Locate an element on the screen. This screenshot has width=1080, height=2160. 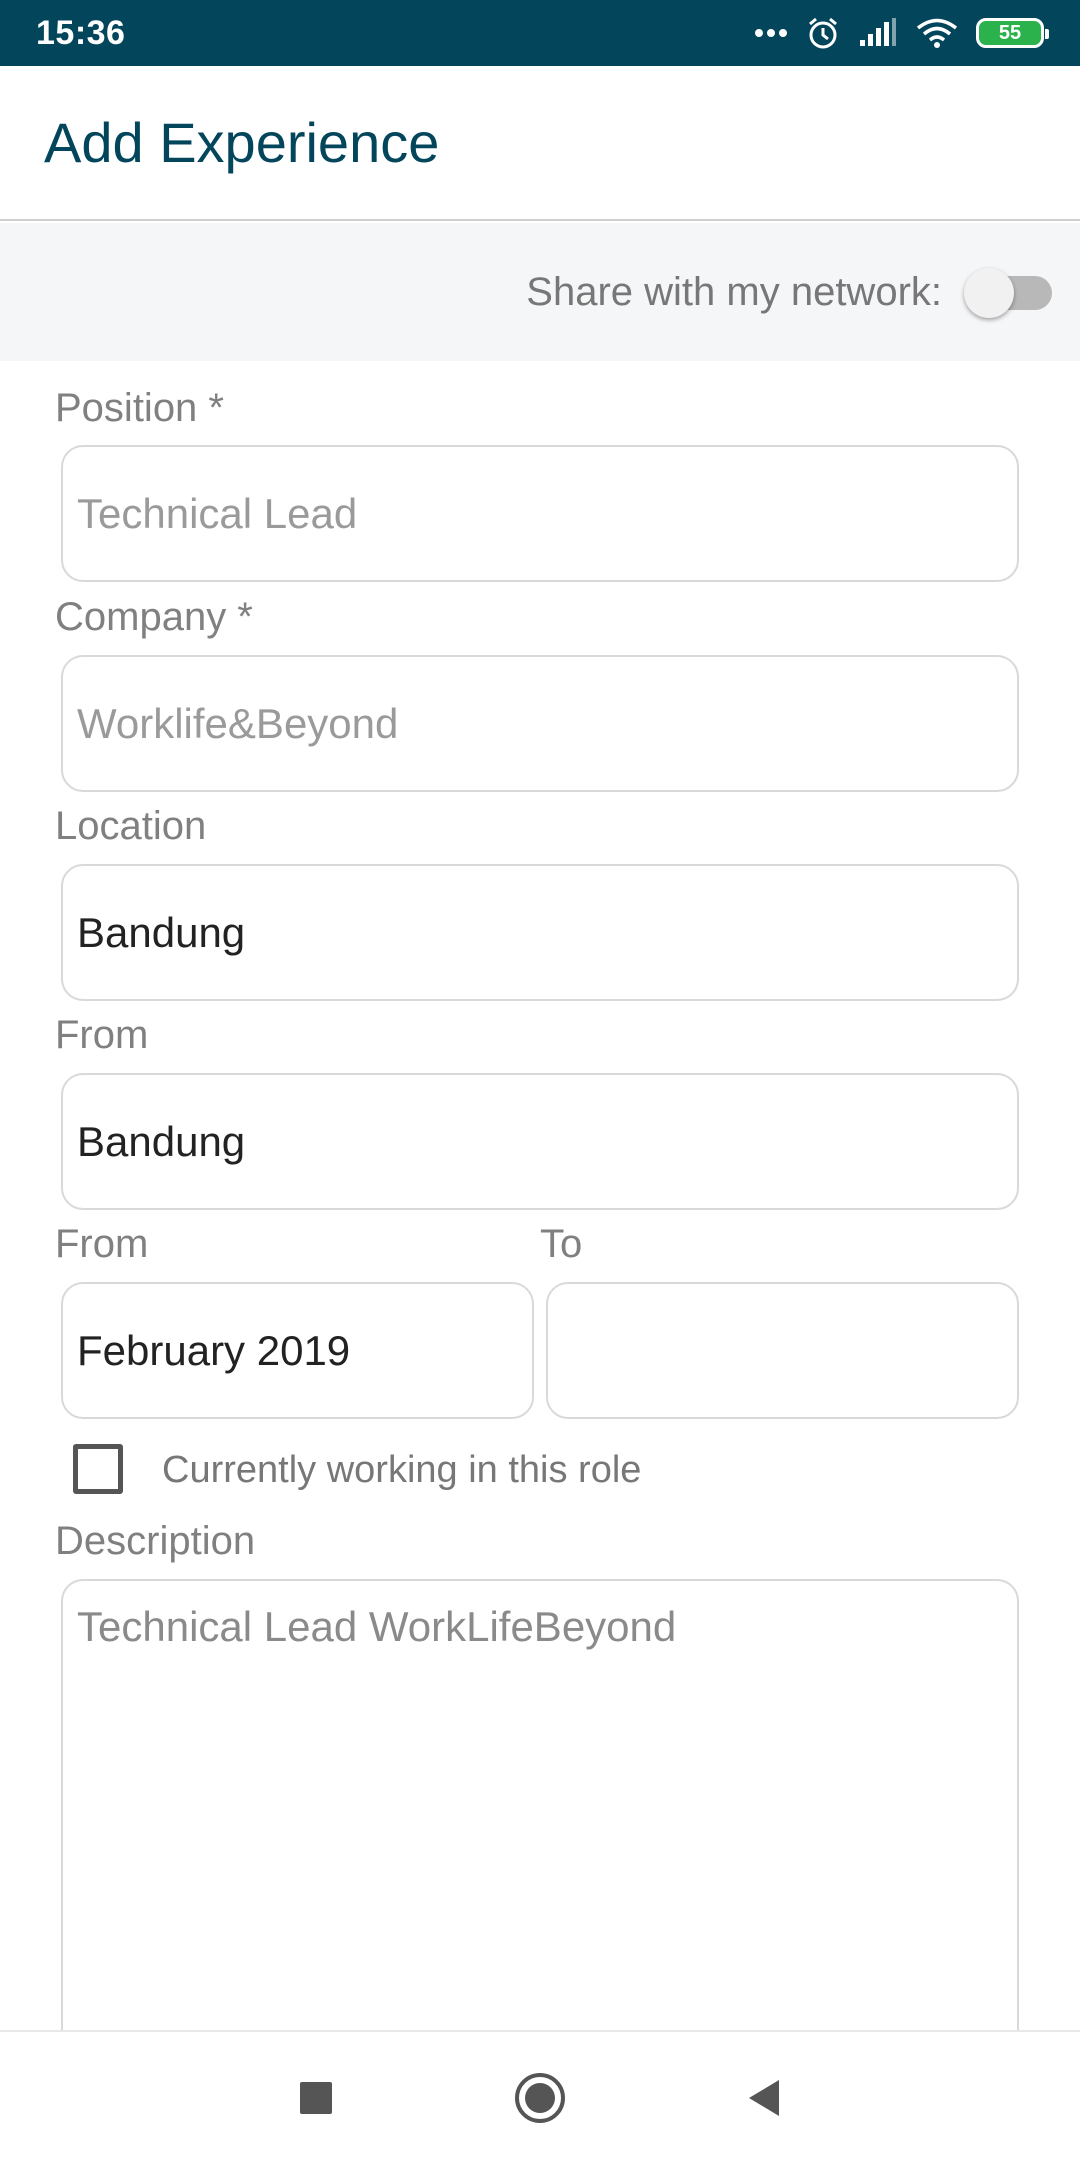
home-icon is located at coordinates (540, 2100).